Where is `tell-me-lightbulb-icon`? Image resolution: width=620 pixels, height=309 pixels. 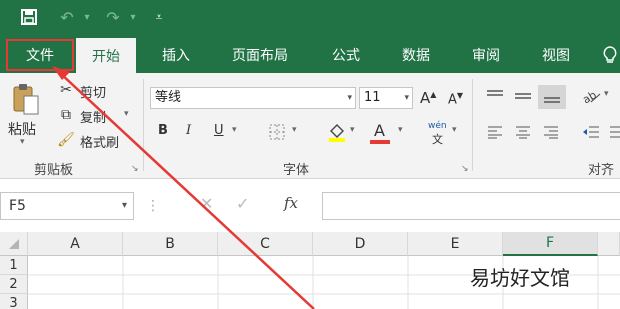
tell-me-lightbulb-icon is located at coordinates (610, 55).